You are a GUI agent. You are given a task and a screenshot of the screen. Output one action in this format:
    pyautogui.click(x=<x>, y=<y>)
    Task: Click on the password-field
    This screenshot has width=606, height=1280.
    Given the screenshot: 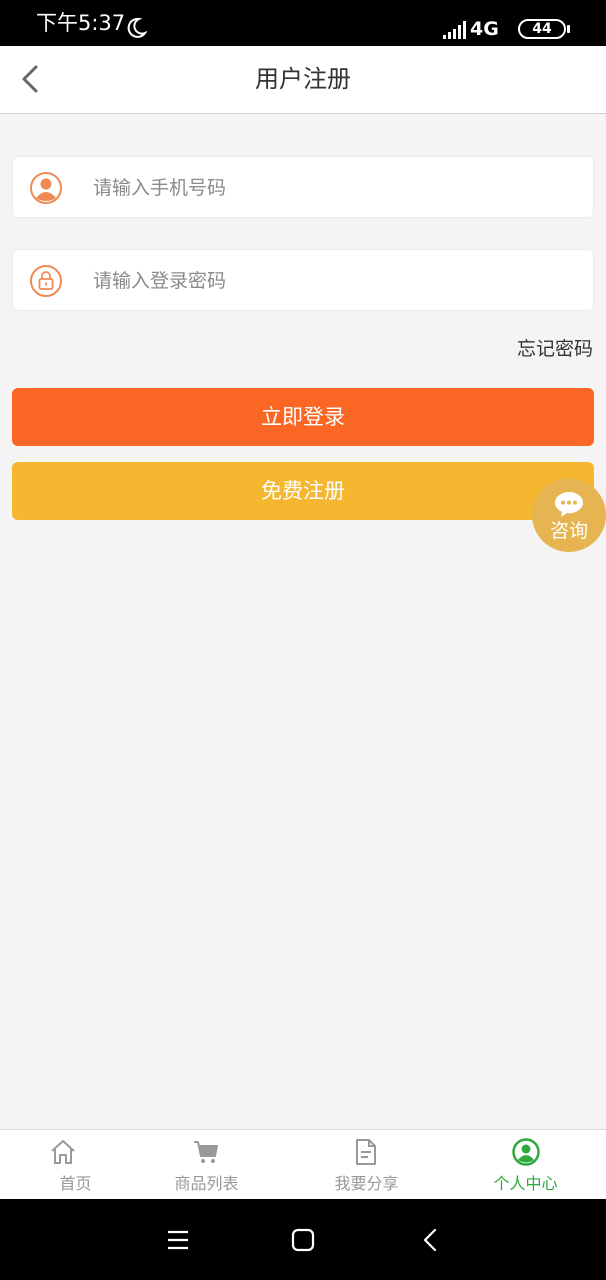 What is the action you would take?
    pyautogui.click(x=303, y=280)
    